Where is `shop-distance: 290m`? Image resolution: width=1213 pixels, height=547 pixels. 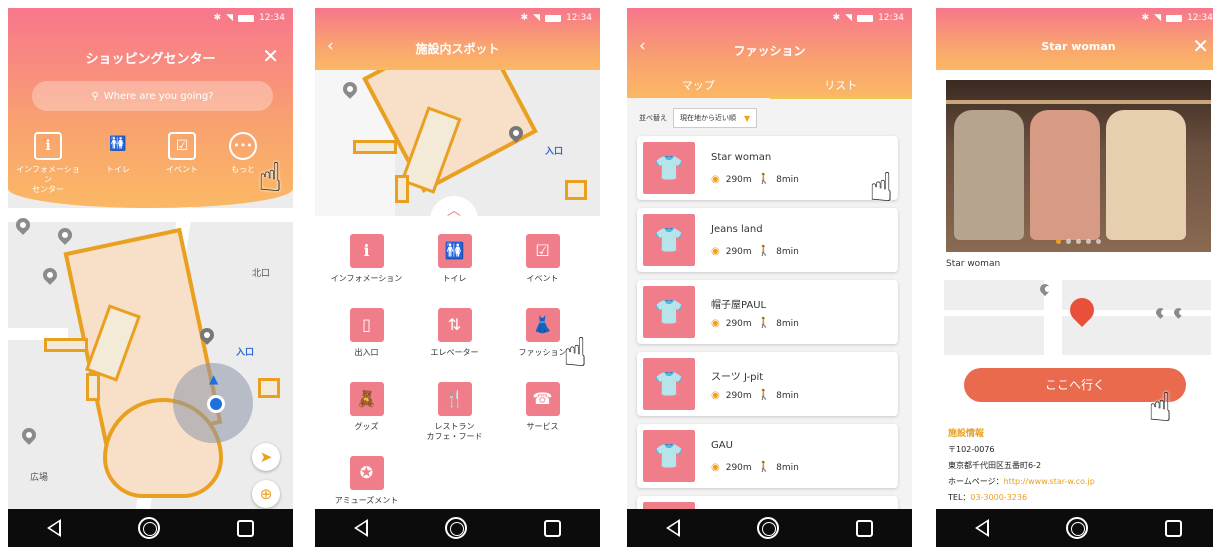 shop-distance: 290m is located at coordinates (738, 395).